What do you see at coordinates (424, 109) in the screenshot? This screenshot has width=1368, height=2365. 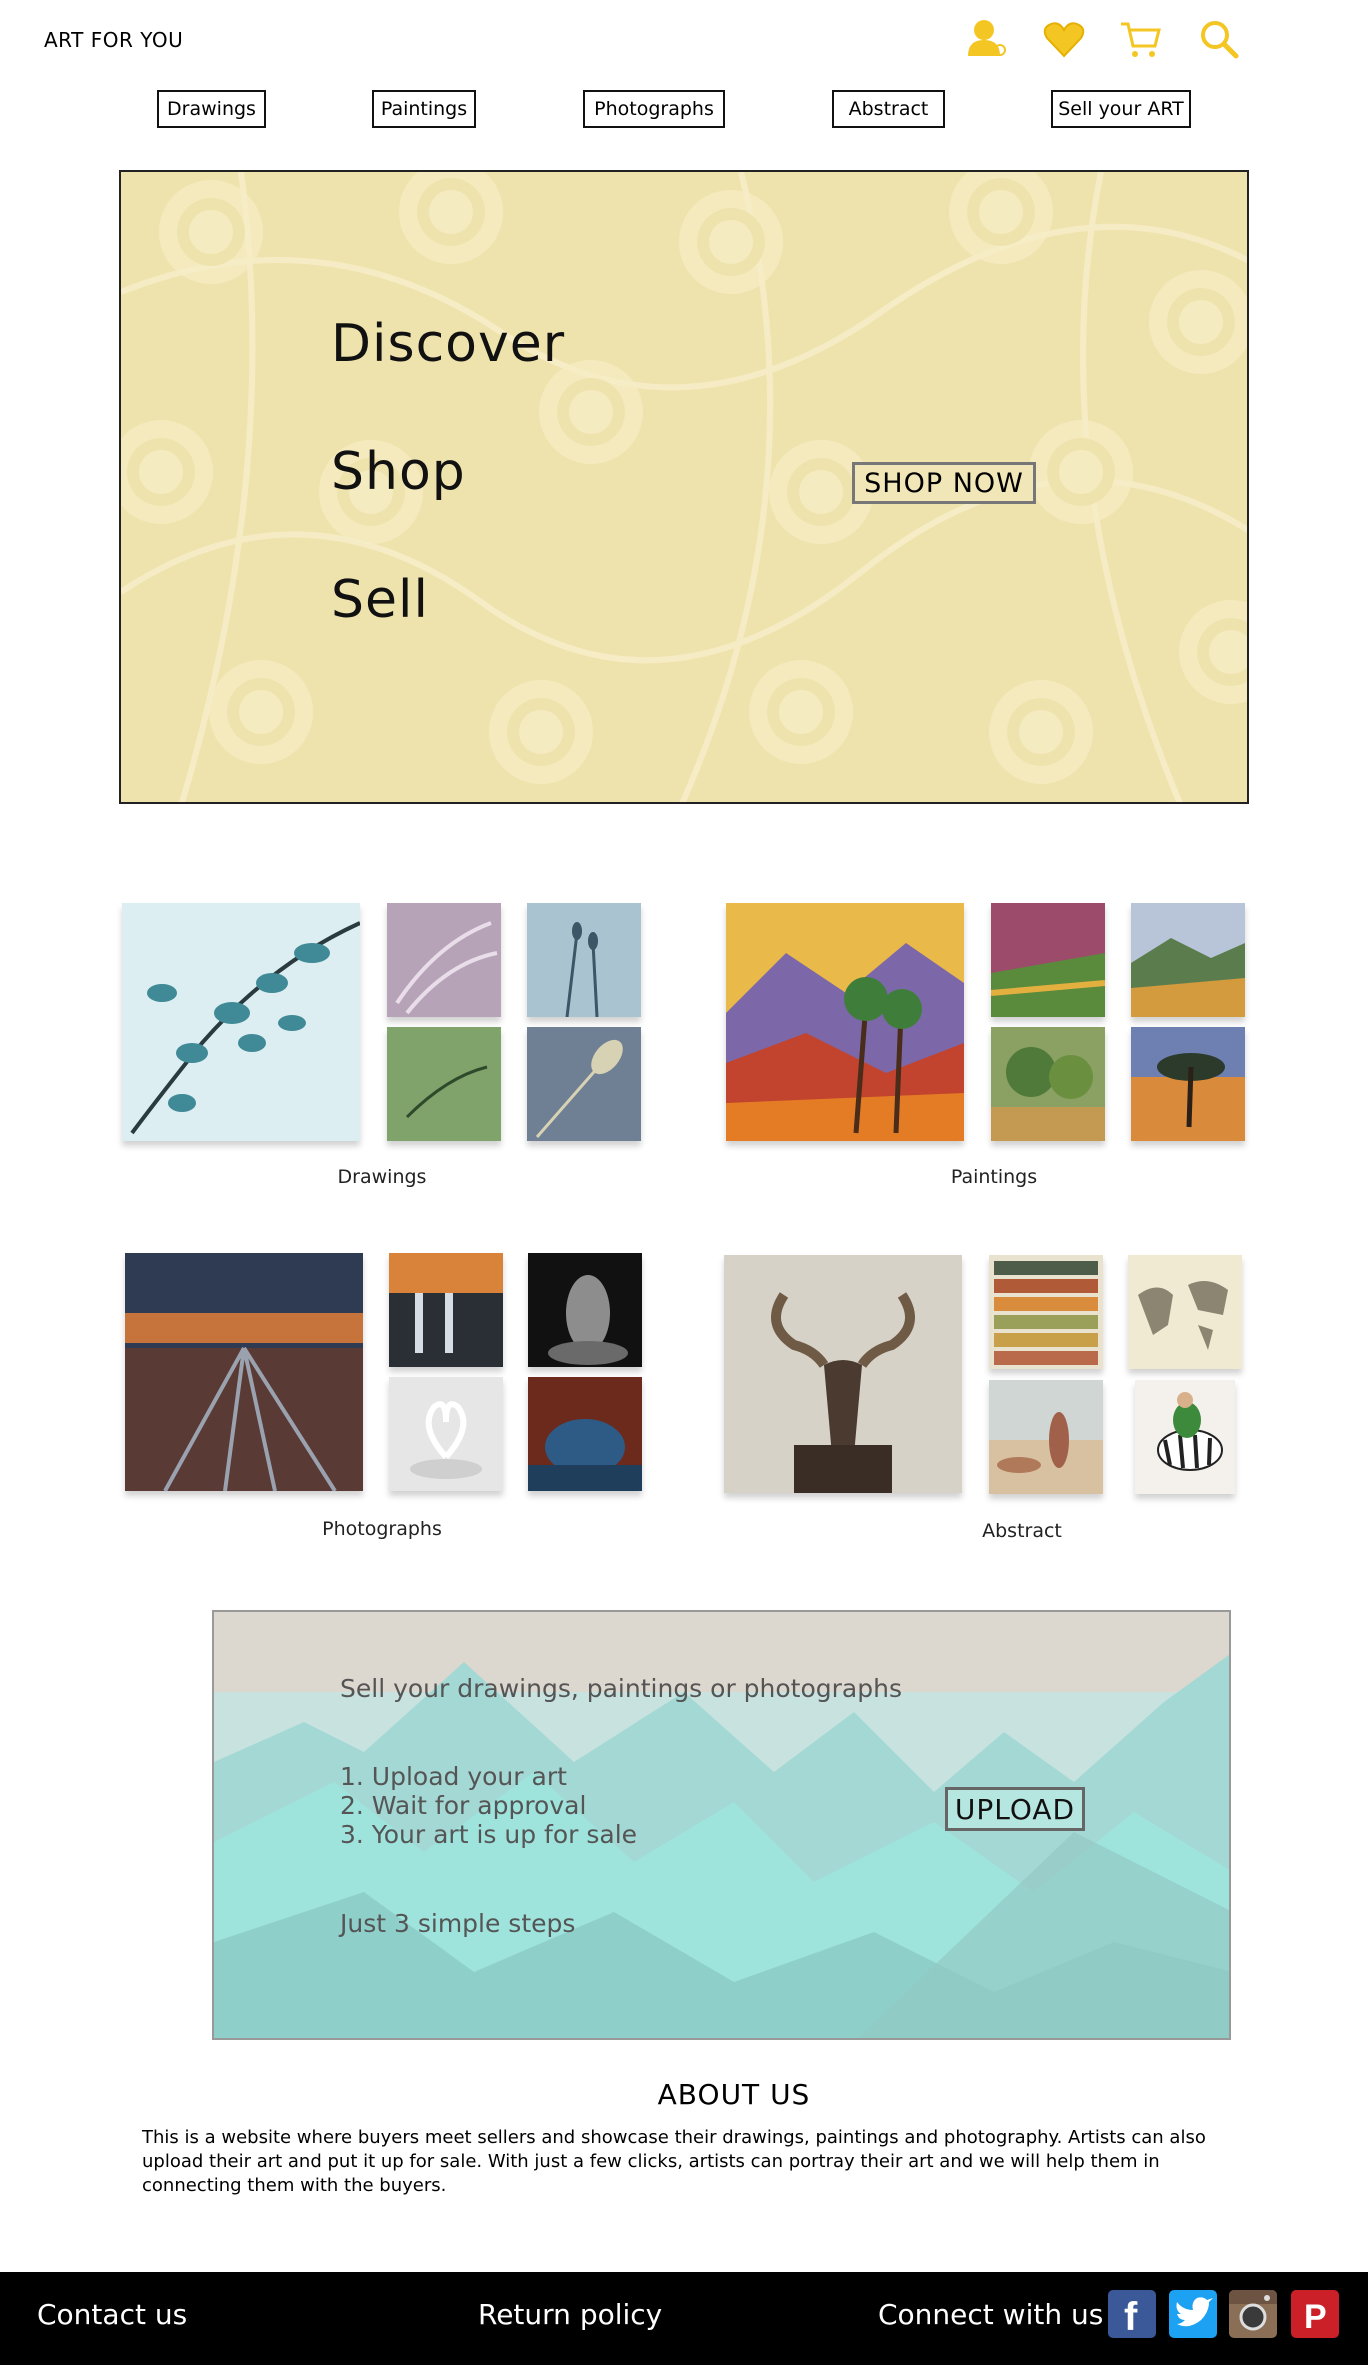 I see `nav-paintings: Paintings` at bounding box center [424, 109].